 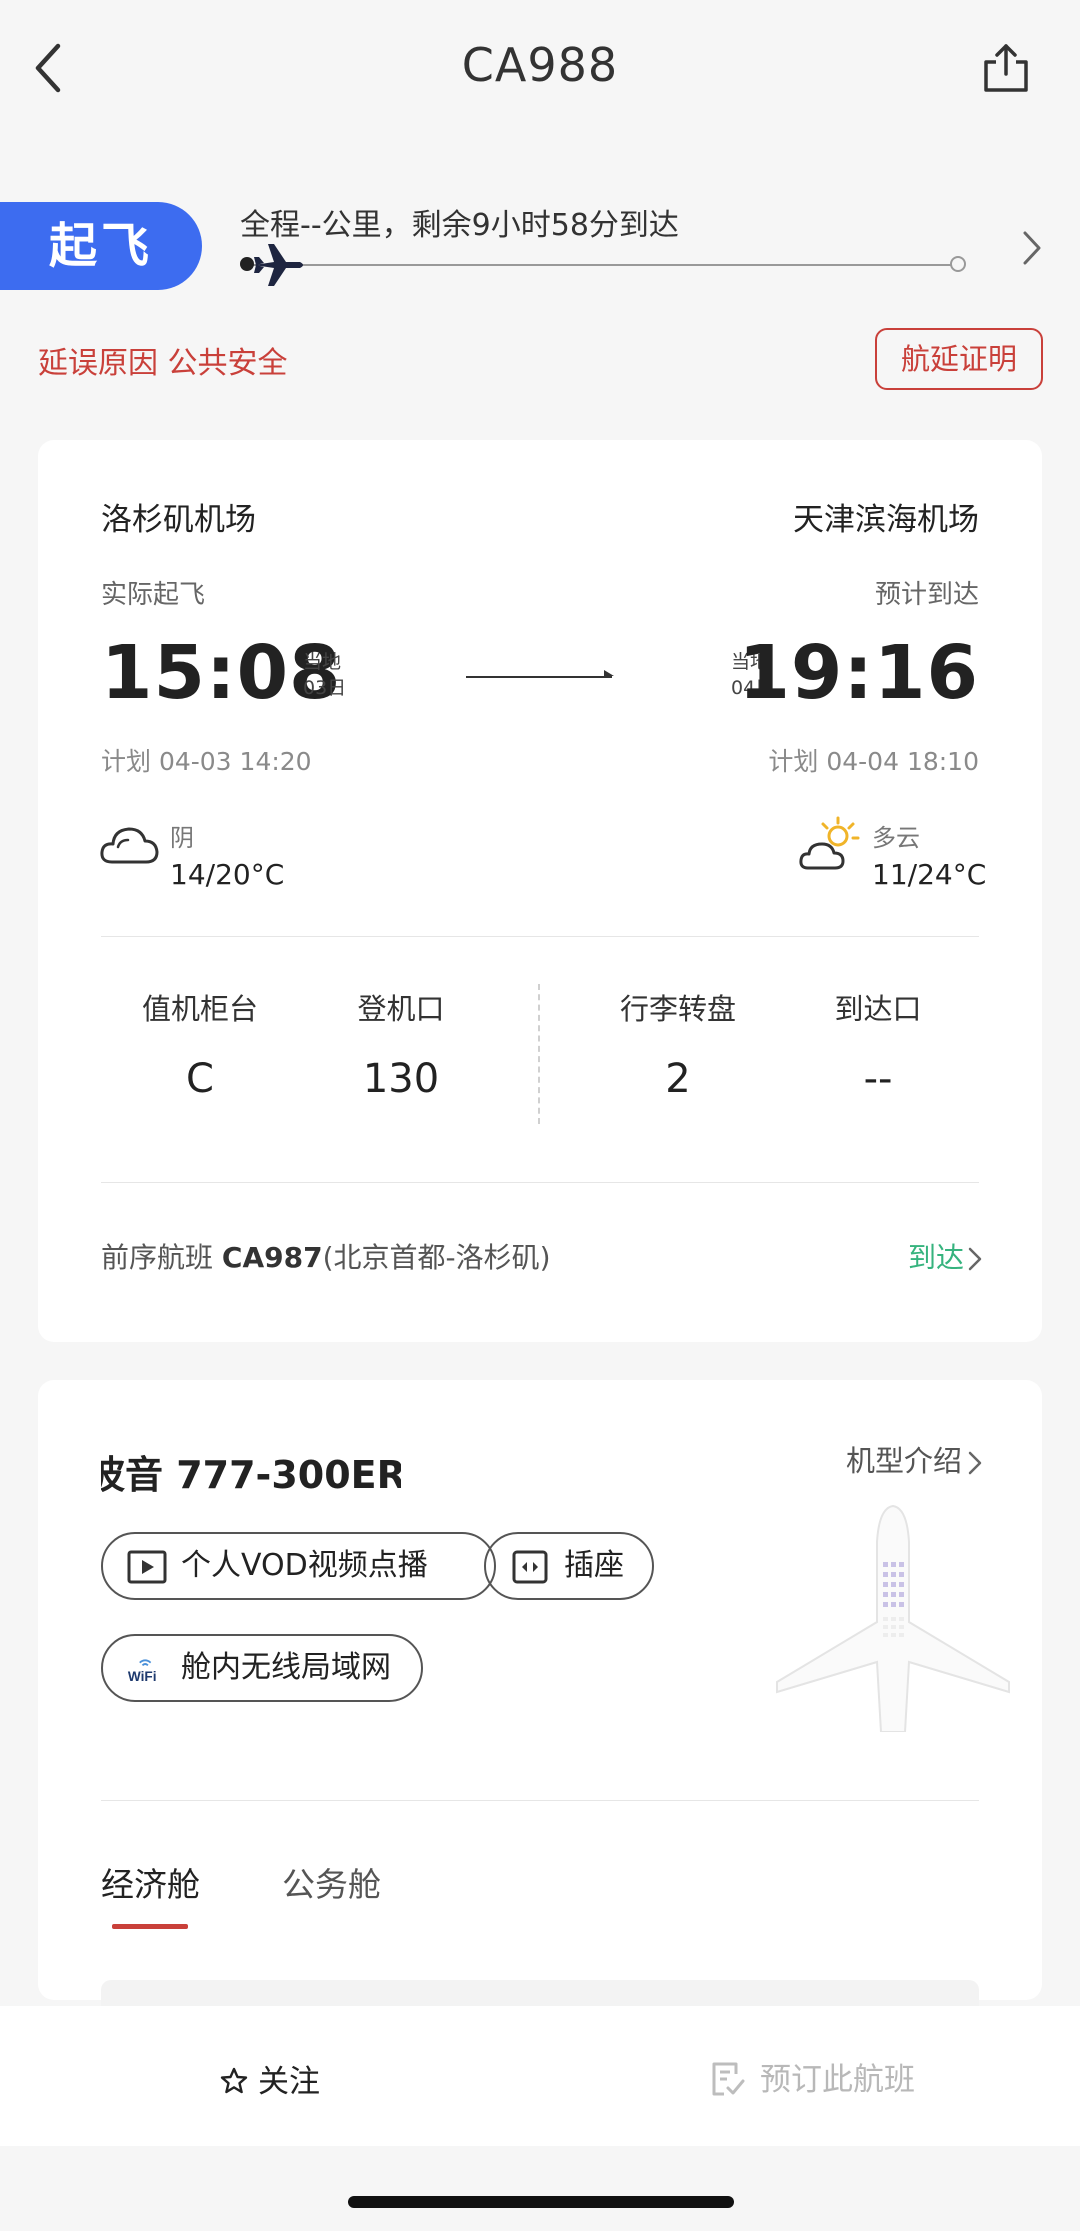 What do you see at coordinates (893, 1618) in the screenshot?
I see `aircraft-illustration` at bounding box center [893, 1618].